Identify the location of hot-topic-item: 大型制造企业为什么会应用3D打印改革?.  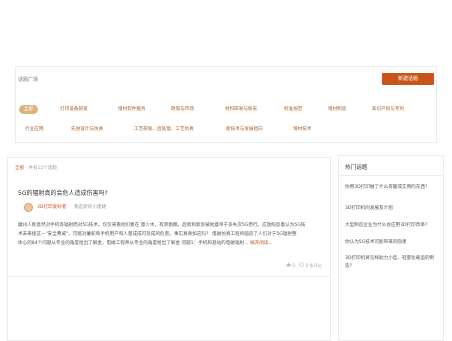
(393, 226).